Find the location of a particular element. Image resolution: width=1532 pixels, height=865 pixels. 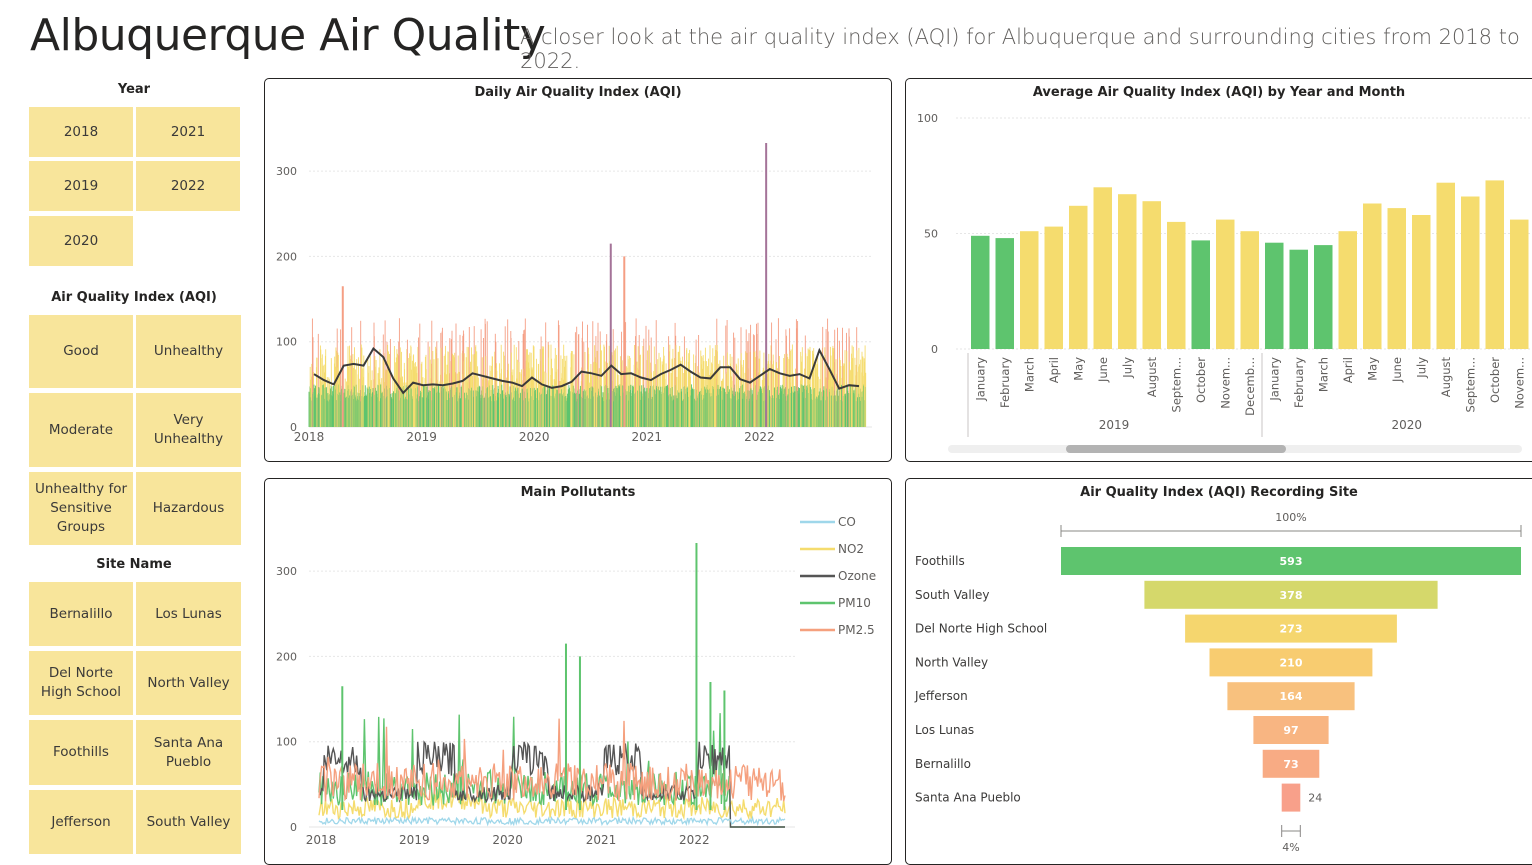

aqi-tile-very-unhealthy: Very Unhealthy is located at coordinates (188, 430).